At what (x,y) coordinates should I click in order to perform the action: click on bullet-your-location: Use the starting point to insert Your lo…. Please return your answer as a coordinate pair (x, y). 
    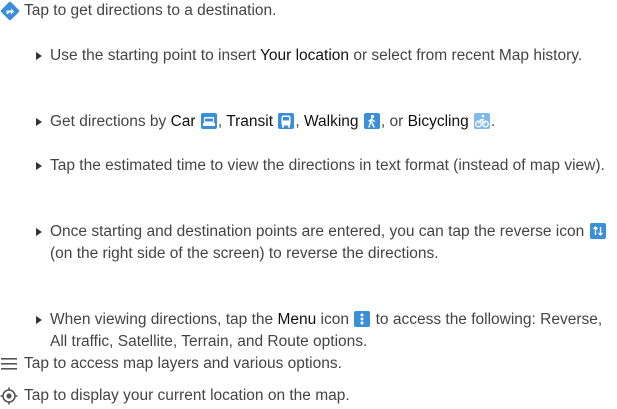
    Looking at the image, I should click on (325, 56).